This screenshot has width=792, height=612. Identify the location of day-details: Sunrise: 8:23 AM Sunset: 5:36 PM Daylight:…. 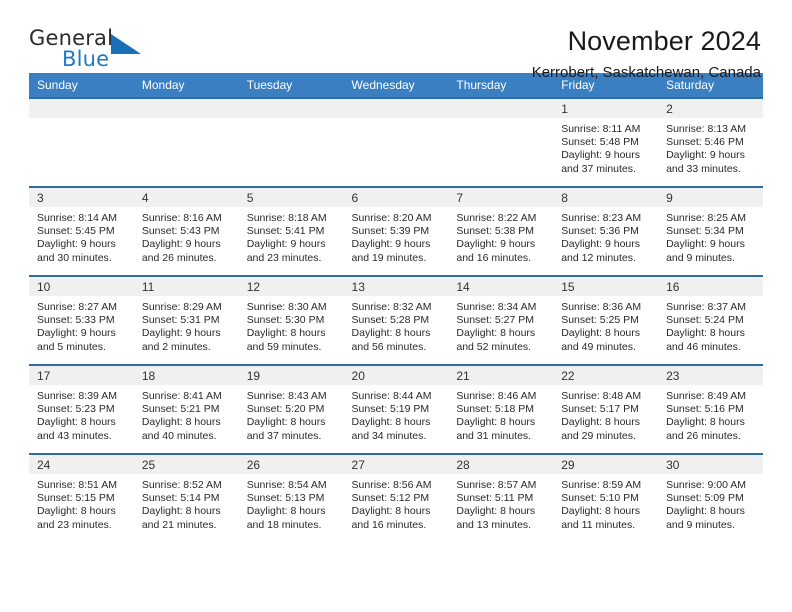
(605, 236).